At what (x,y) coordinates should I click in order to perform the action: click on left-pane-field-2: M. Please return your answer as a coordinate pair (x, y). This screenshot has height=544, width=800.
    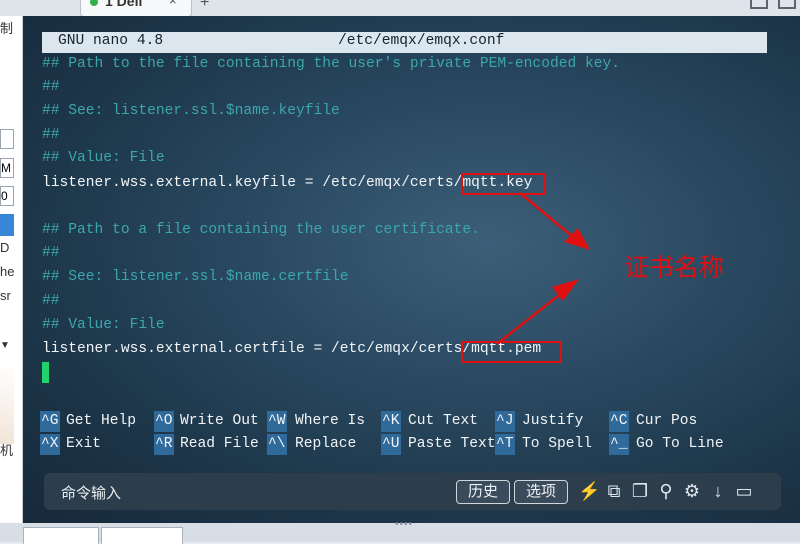
    Looking at the image, I should click on (7, 168).